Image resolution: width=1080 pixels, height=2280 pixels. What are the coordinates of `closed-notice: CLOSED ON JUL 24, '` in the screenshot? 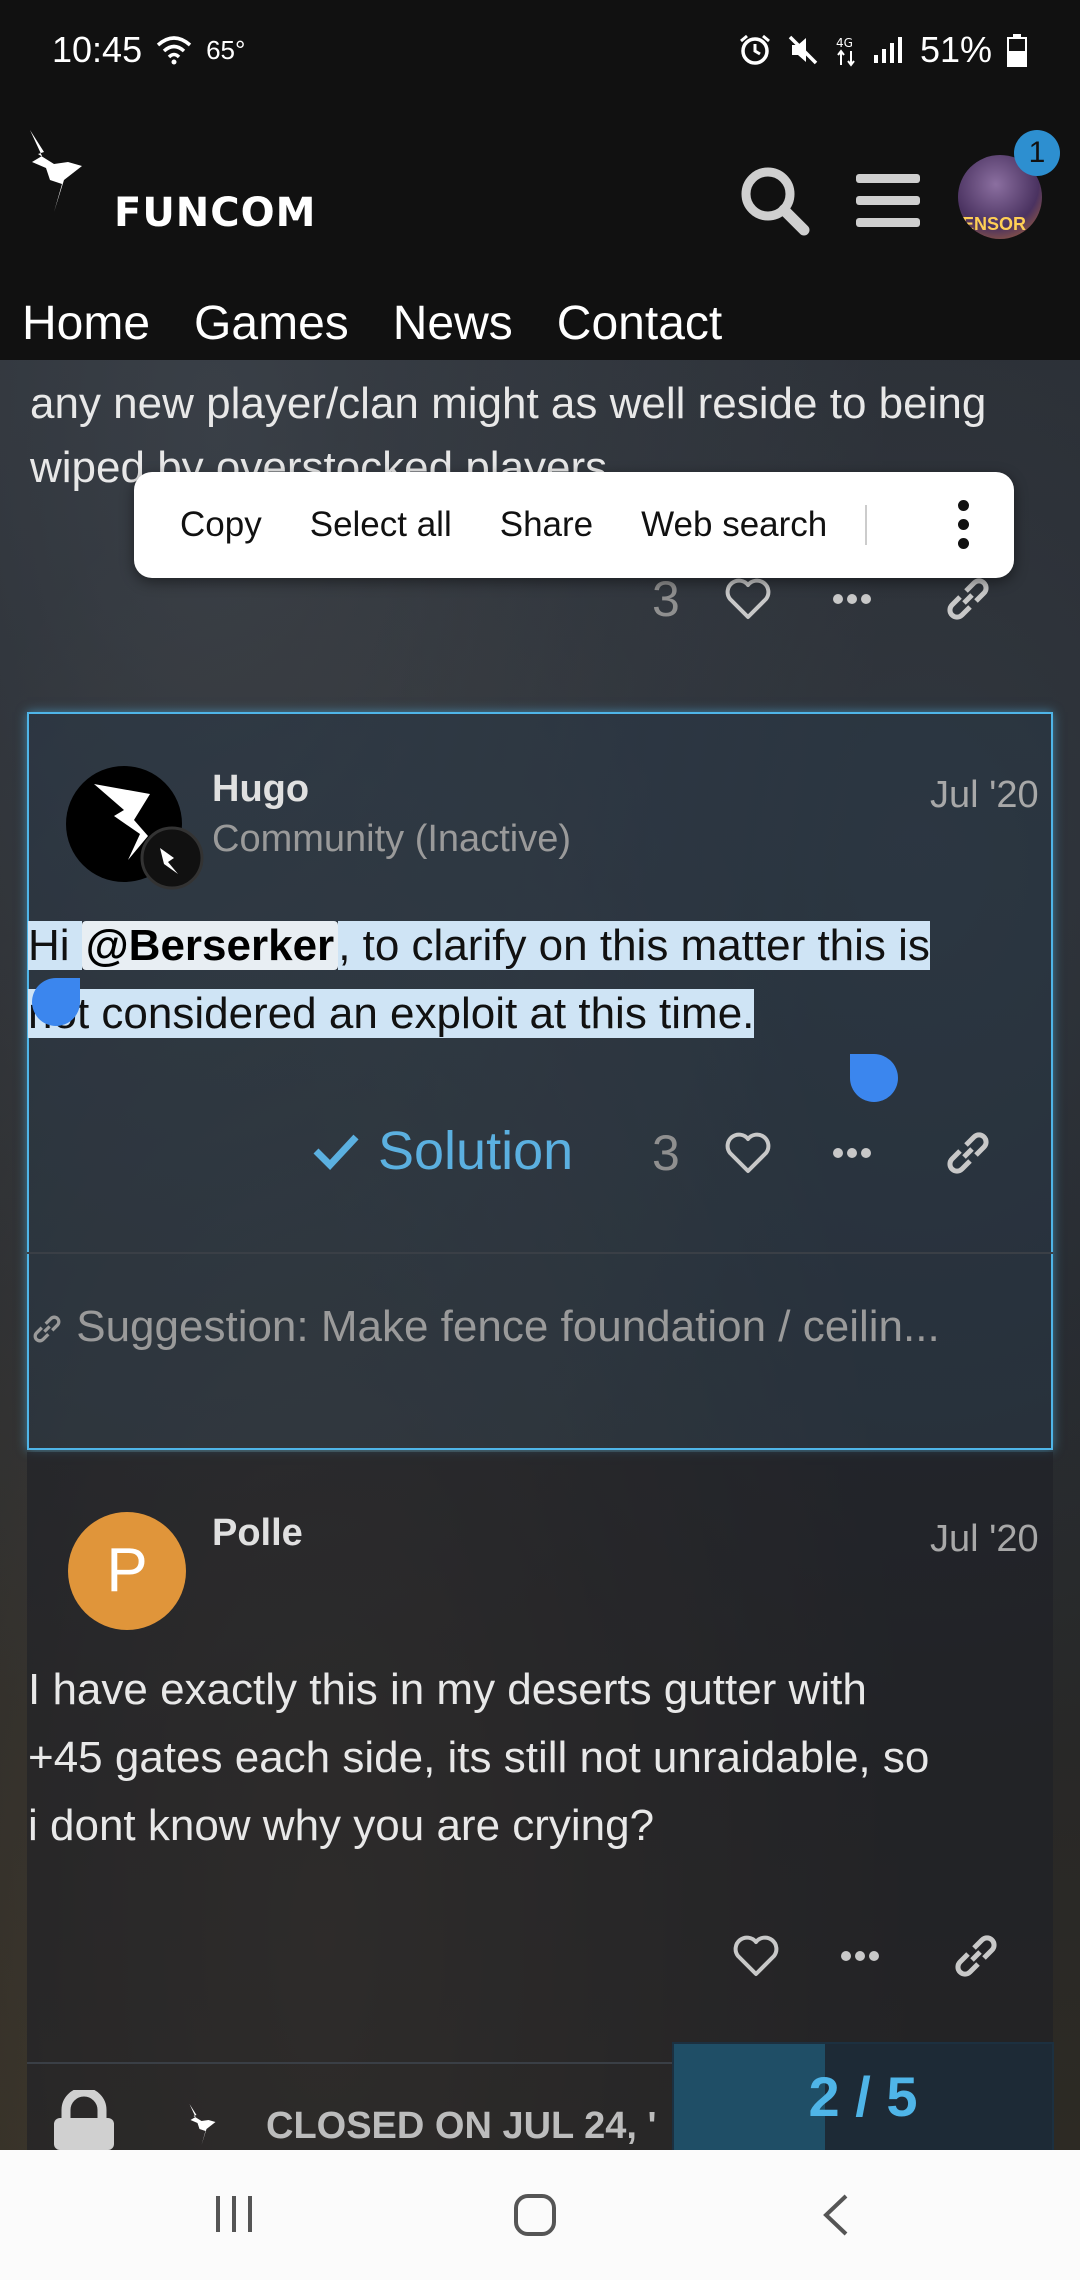 It's located at (461, 2126).